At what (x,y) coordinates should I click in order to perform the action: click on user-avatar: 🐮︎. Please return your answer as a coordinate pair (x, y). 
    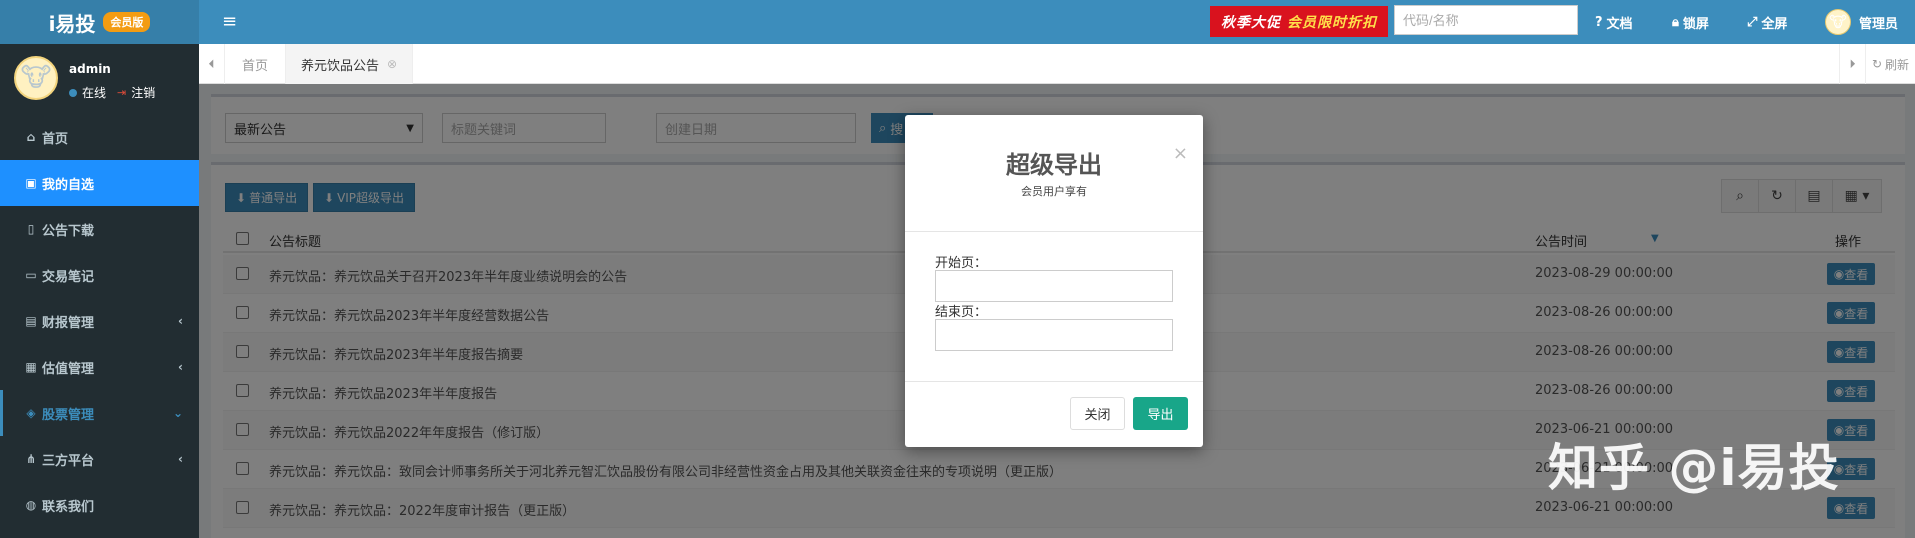
    Looking at the image, I should click on (36, 78).